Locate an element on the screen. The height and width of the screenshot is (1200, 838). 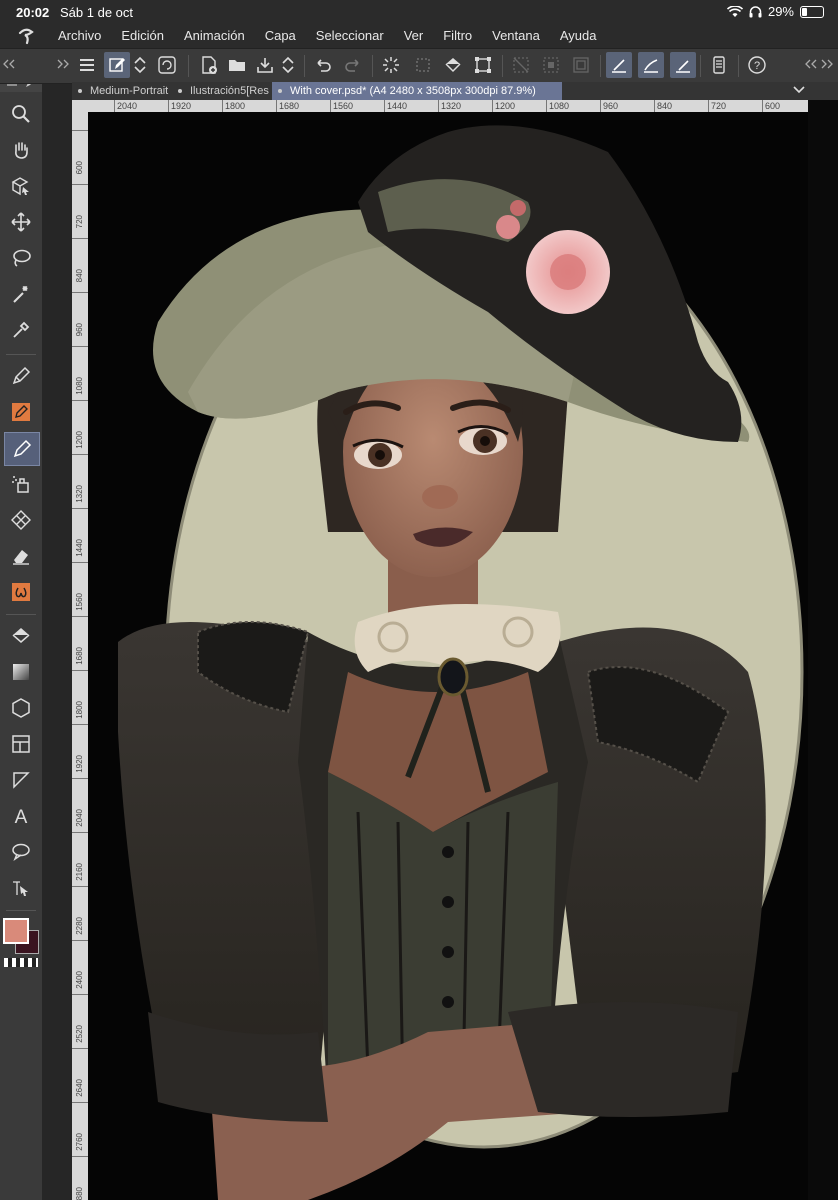
ruler-tick: 2160 is located at coordinates (80, 859).